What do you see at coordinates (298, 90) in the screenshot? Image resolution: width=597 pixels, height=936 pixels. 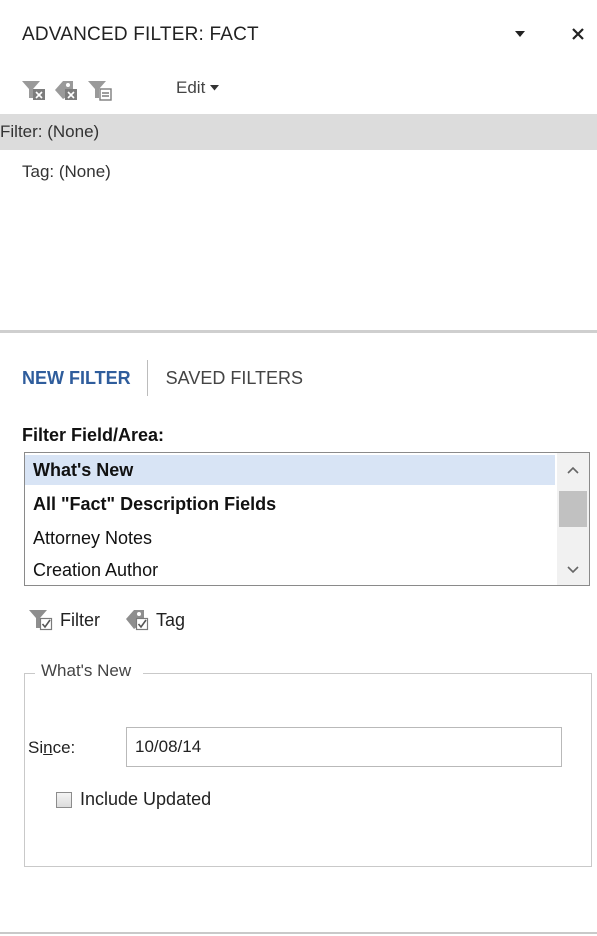 I see `filter-toolbar` at bounding box center [298, 90].